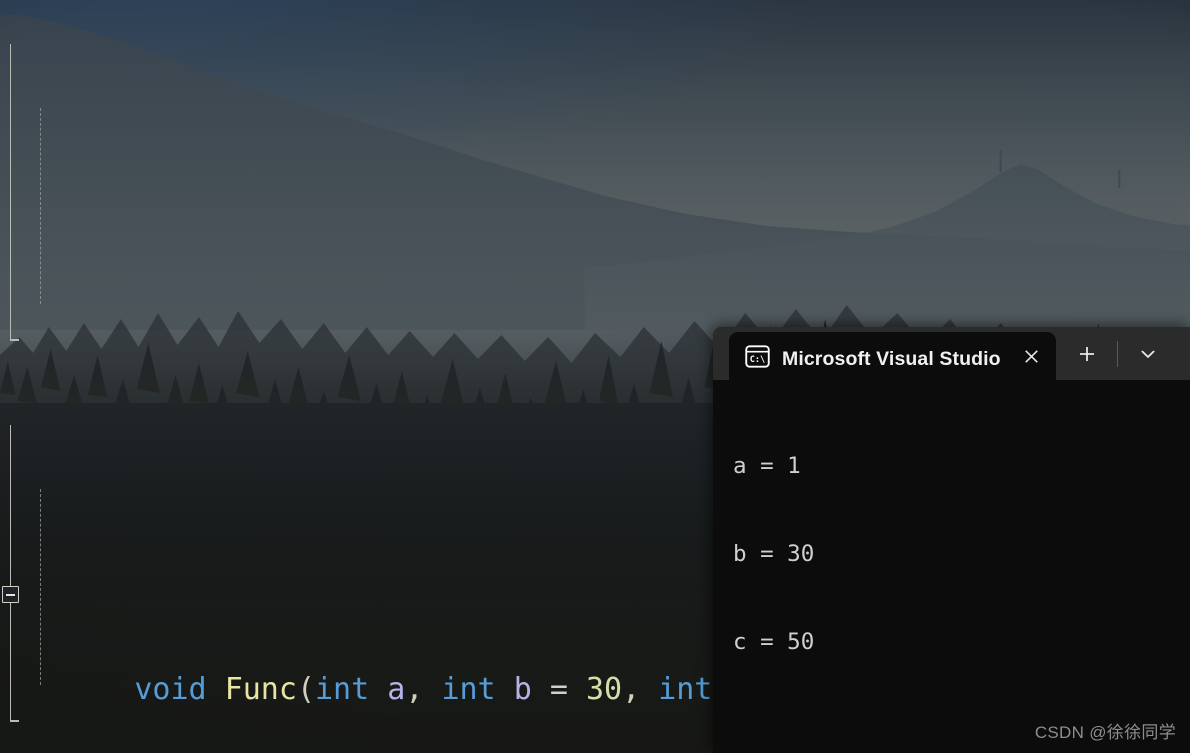 This screenshot has width=1190, height=753. Describe the element at coordinates (10, 595) in the screenshot. I see `fold-toggle-void-func` at that location.